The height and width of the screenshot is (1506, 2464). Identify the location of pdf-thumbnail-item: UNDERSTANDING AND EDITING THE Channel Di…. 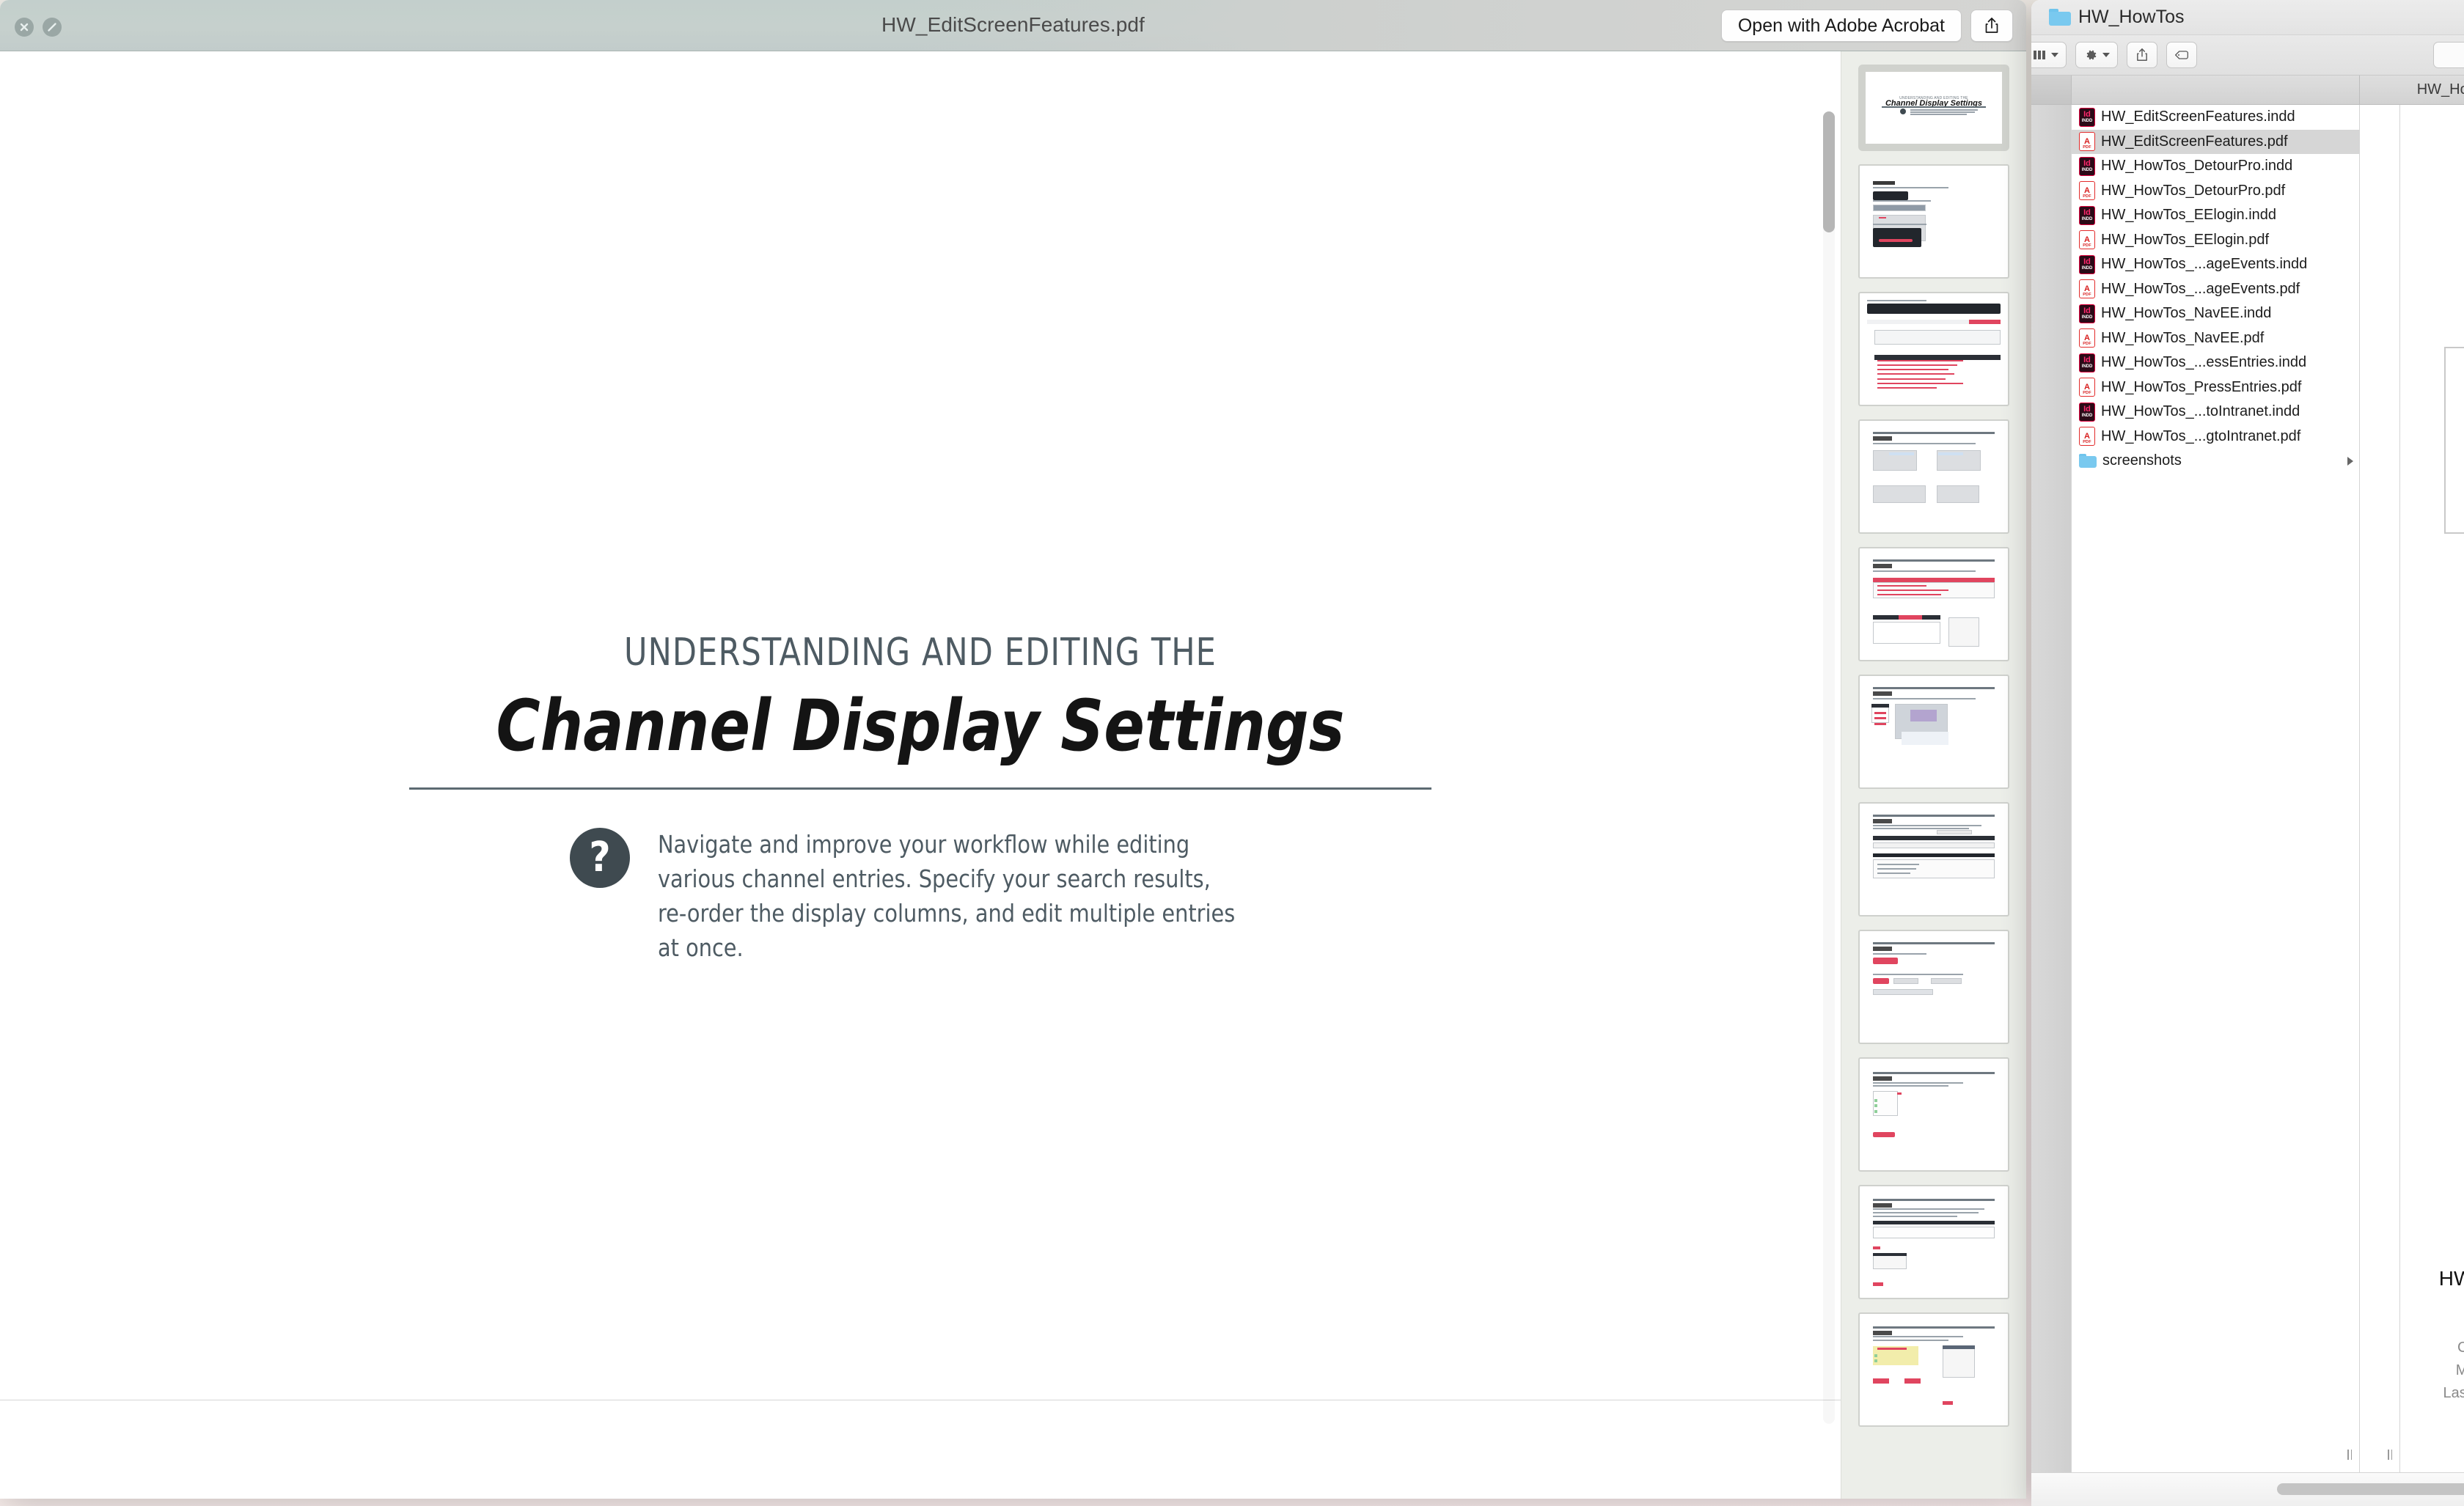
(1933, 108).